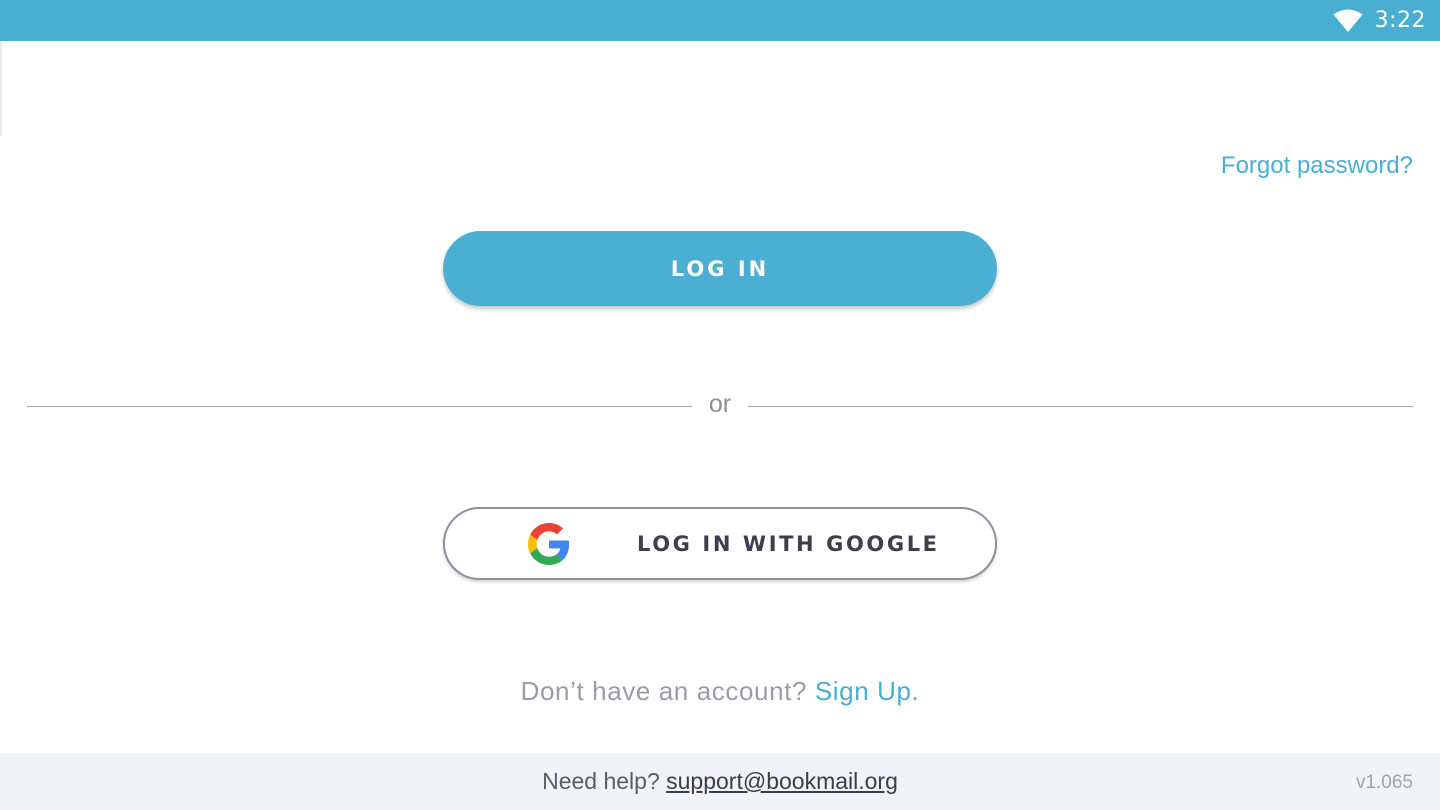  Describe the element at coordinates (359, 406) in the screenshot. I see `divider-line-left` at that location.